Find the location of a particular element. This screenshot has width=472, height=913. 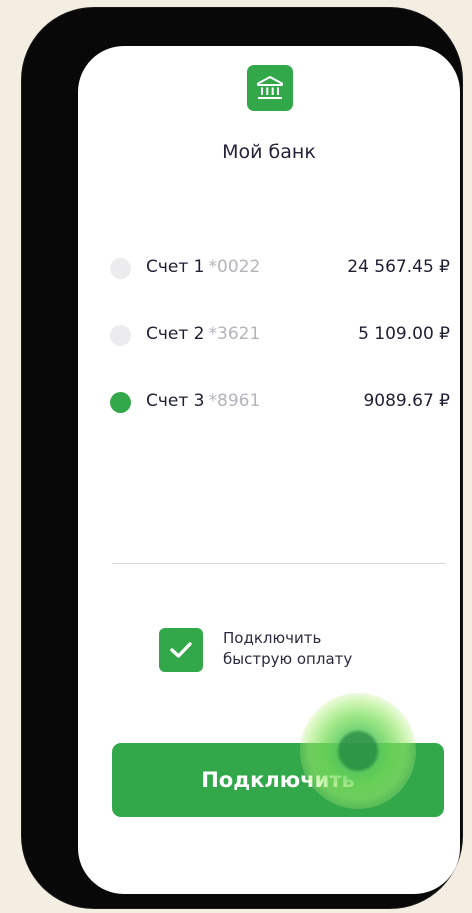

divider is located at coordinates (279, 563).